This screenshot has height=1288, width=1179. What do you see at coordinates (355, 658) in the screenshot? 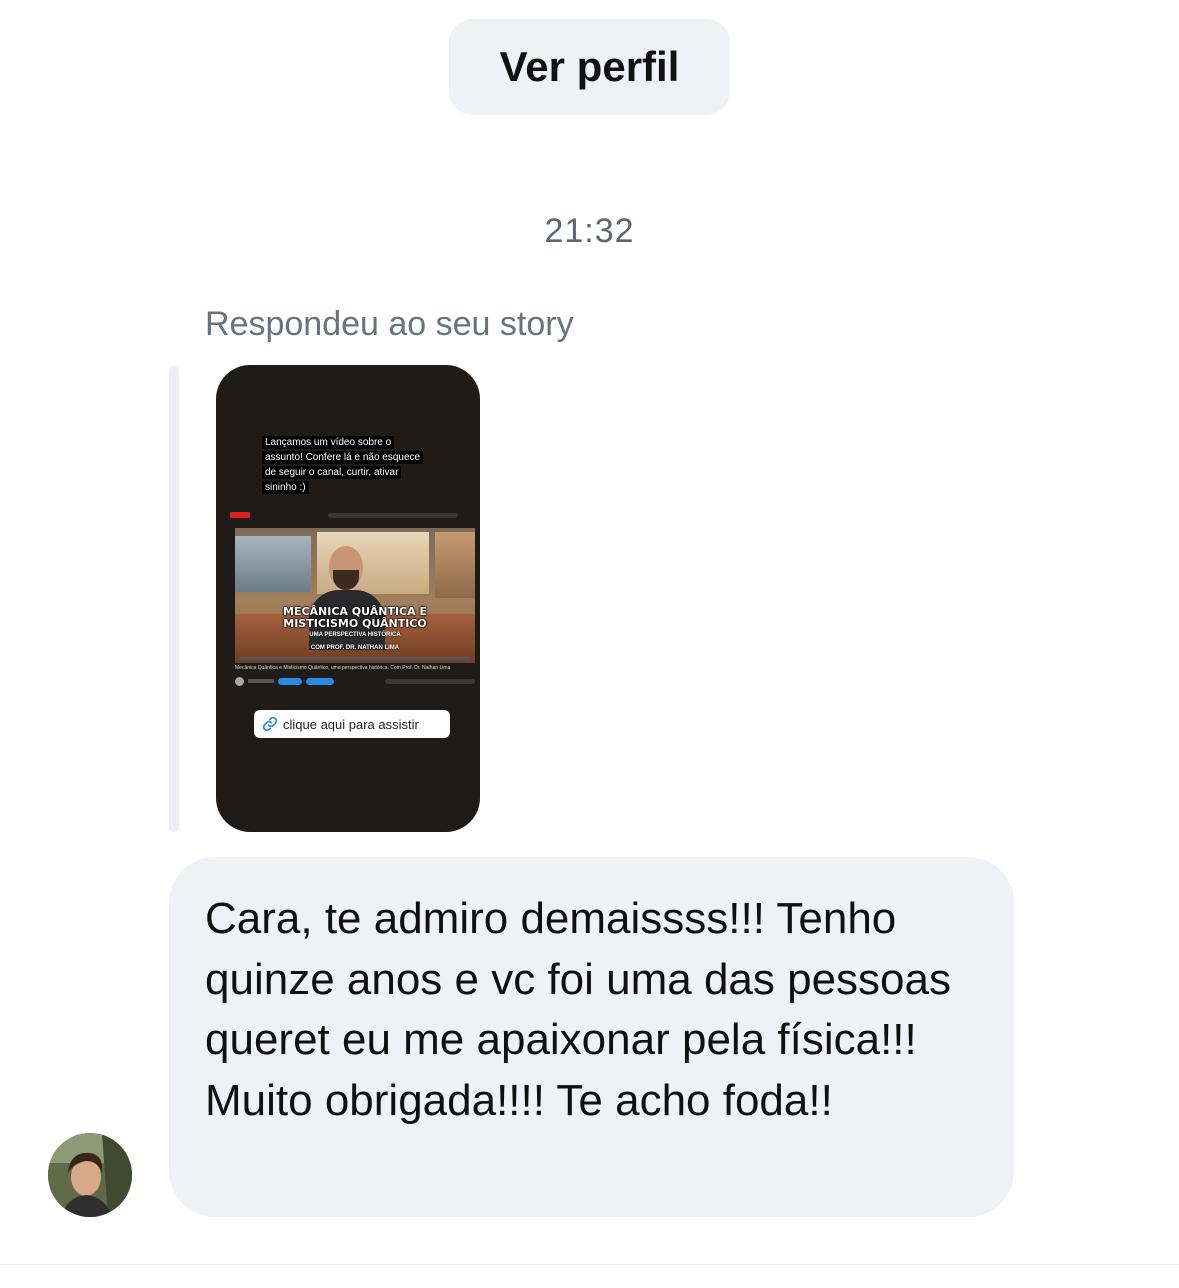
I see `video-progress-bar` at bounding box center [355, 658].